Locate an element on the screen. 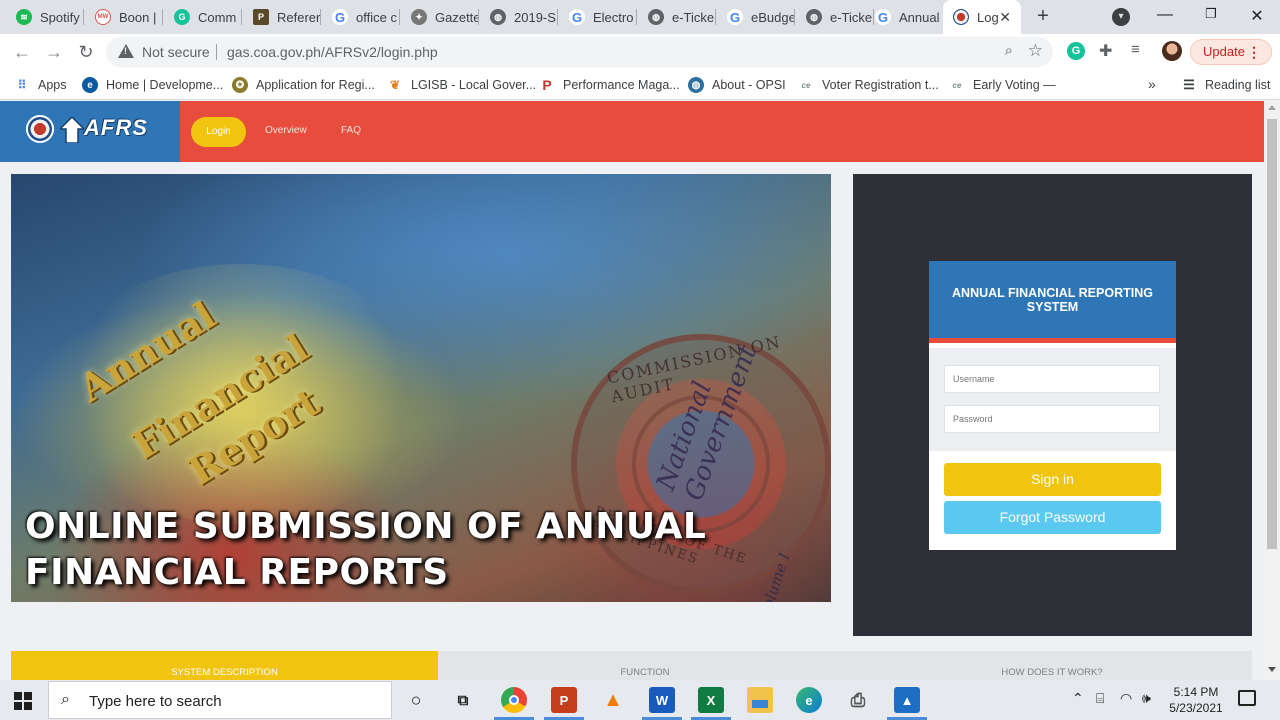  tab-how-does-it-work: HOW DOES IT WORK? is located at coordinates (1052, 666).